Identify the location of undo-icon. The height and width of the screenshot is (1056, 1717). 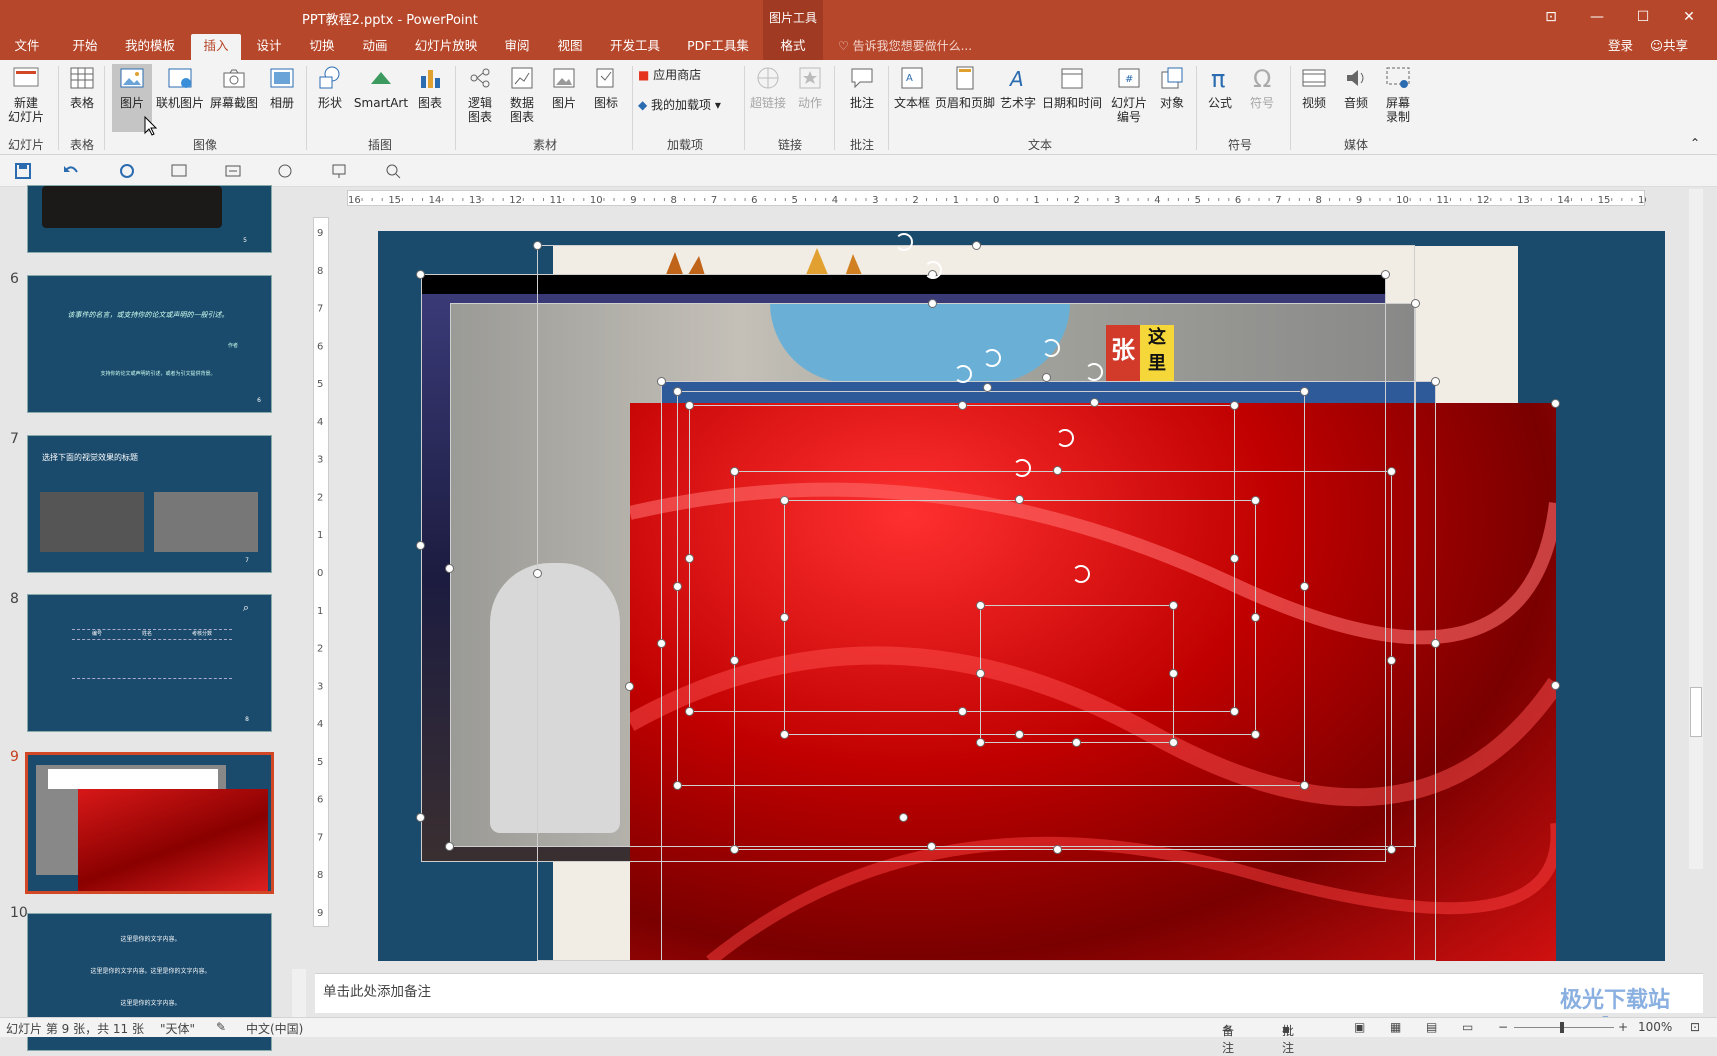
(71, 171).